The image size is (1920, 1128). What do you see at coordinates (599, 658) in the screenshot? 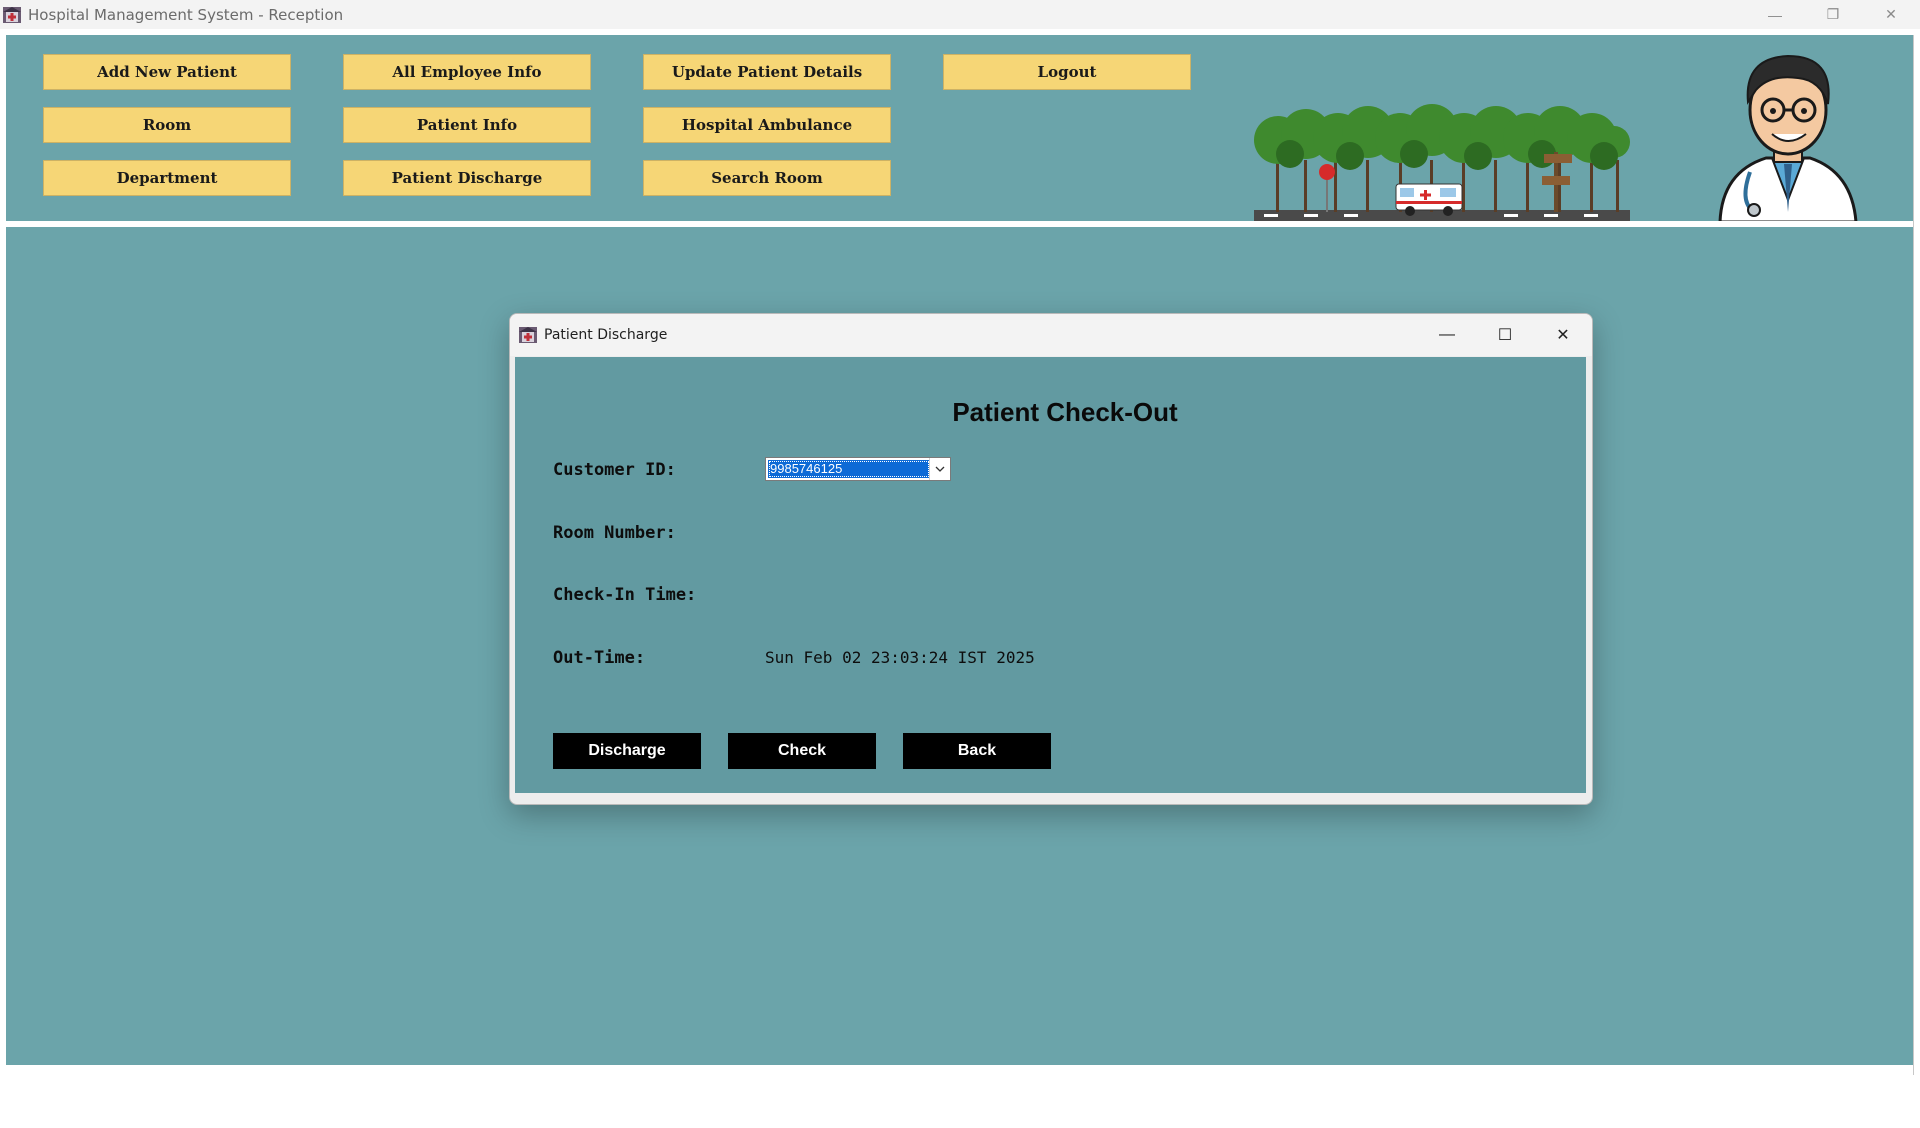
I see `out-time-label: Out-Time:` at bounding box center [599, 658].